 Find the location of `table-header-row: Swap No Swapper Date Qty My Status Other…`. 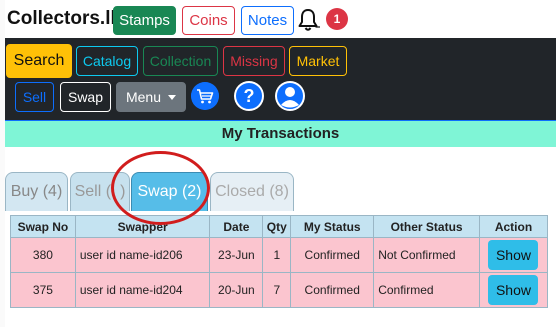

table-header-row: Swap No Swapper Date Qty My Status Other… is located at coordinates (279, 226).